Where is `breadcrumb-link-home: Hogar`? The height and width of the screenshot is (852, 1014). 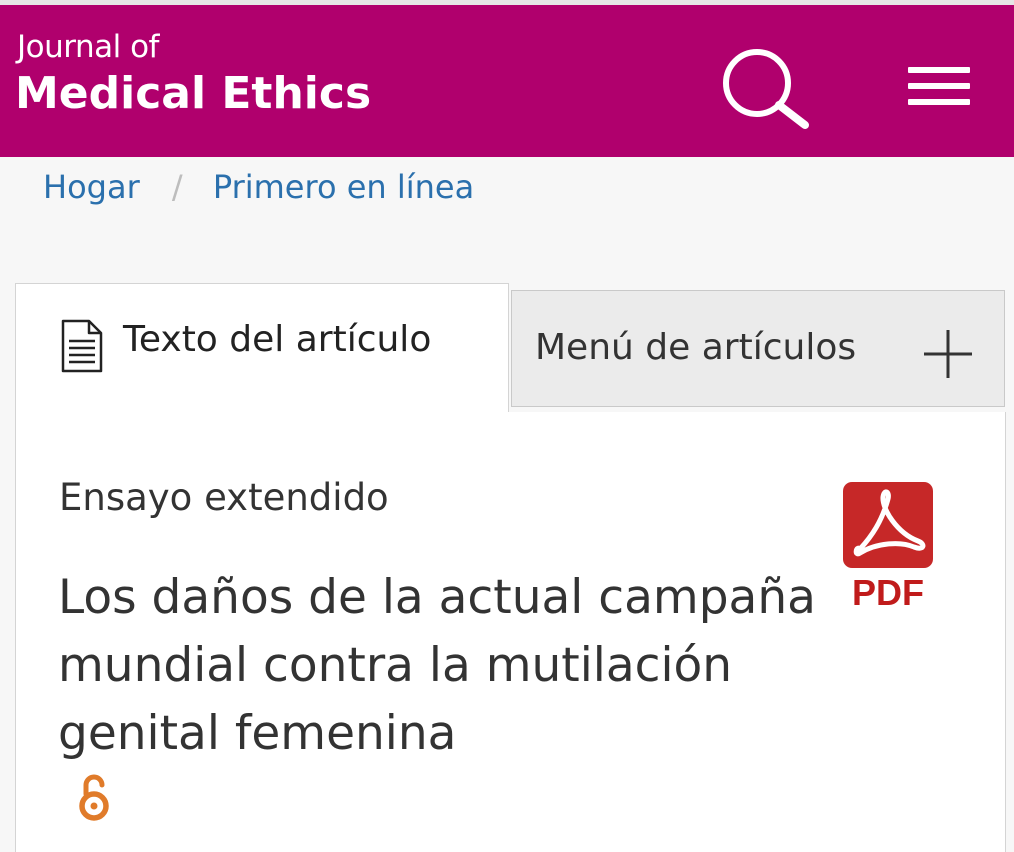
breadcrumb-link-home: Hogar is located at coordinates (91, 187).